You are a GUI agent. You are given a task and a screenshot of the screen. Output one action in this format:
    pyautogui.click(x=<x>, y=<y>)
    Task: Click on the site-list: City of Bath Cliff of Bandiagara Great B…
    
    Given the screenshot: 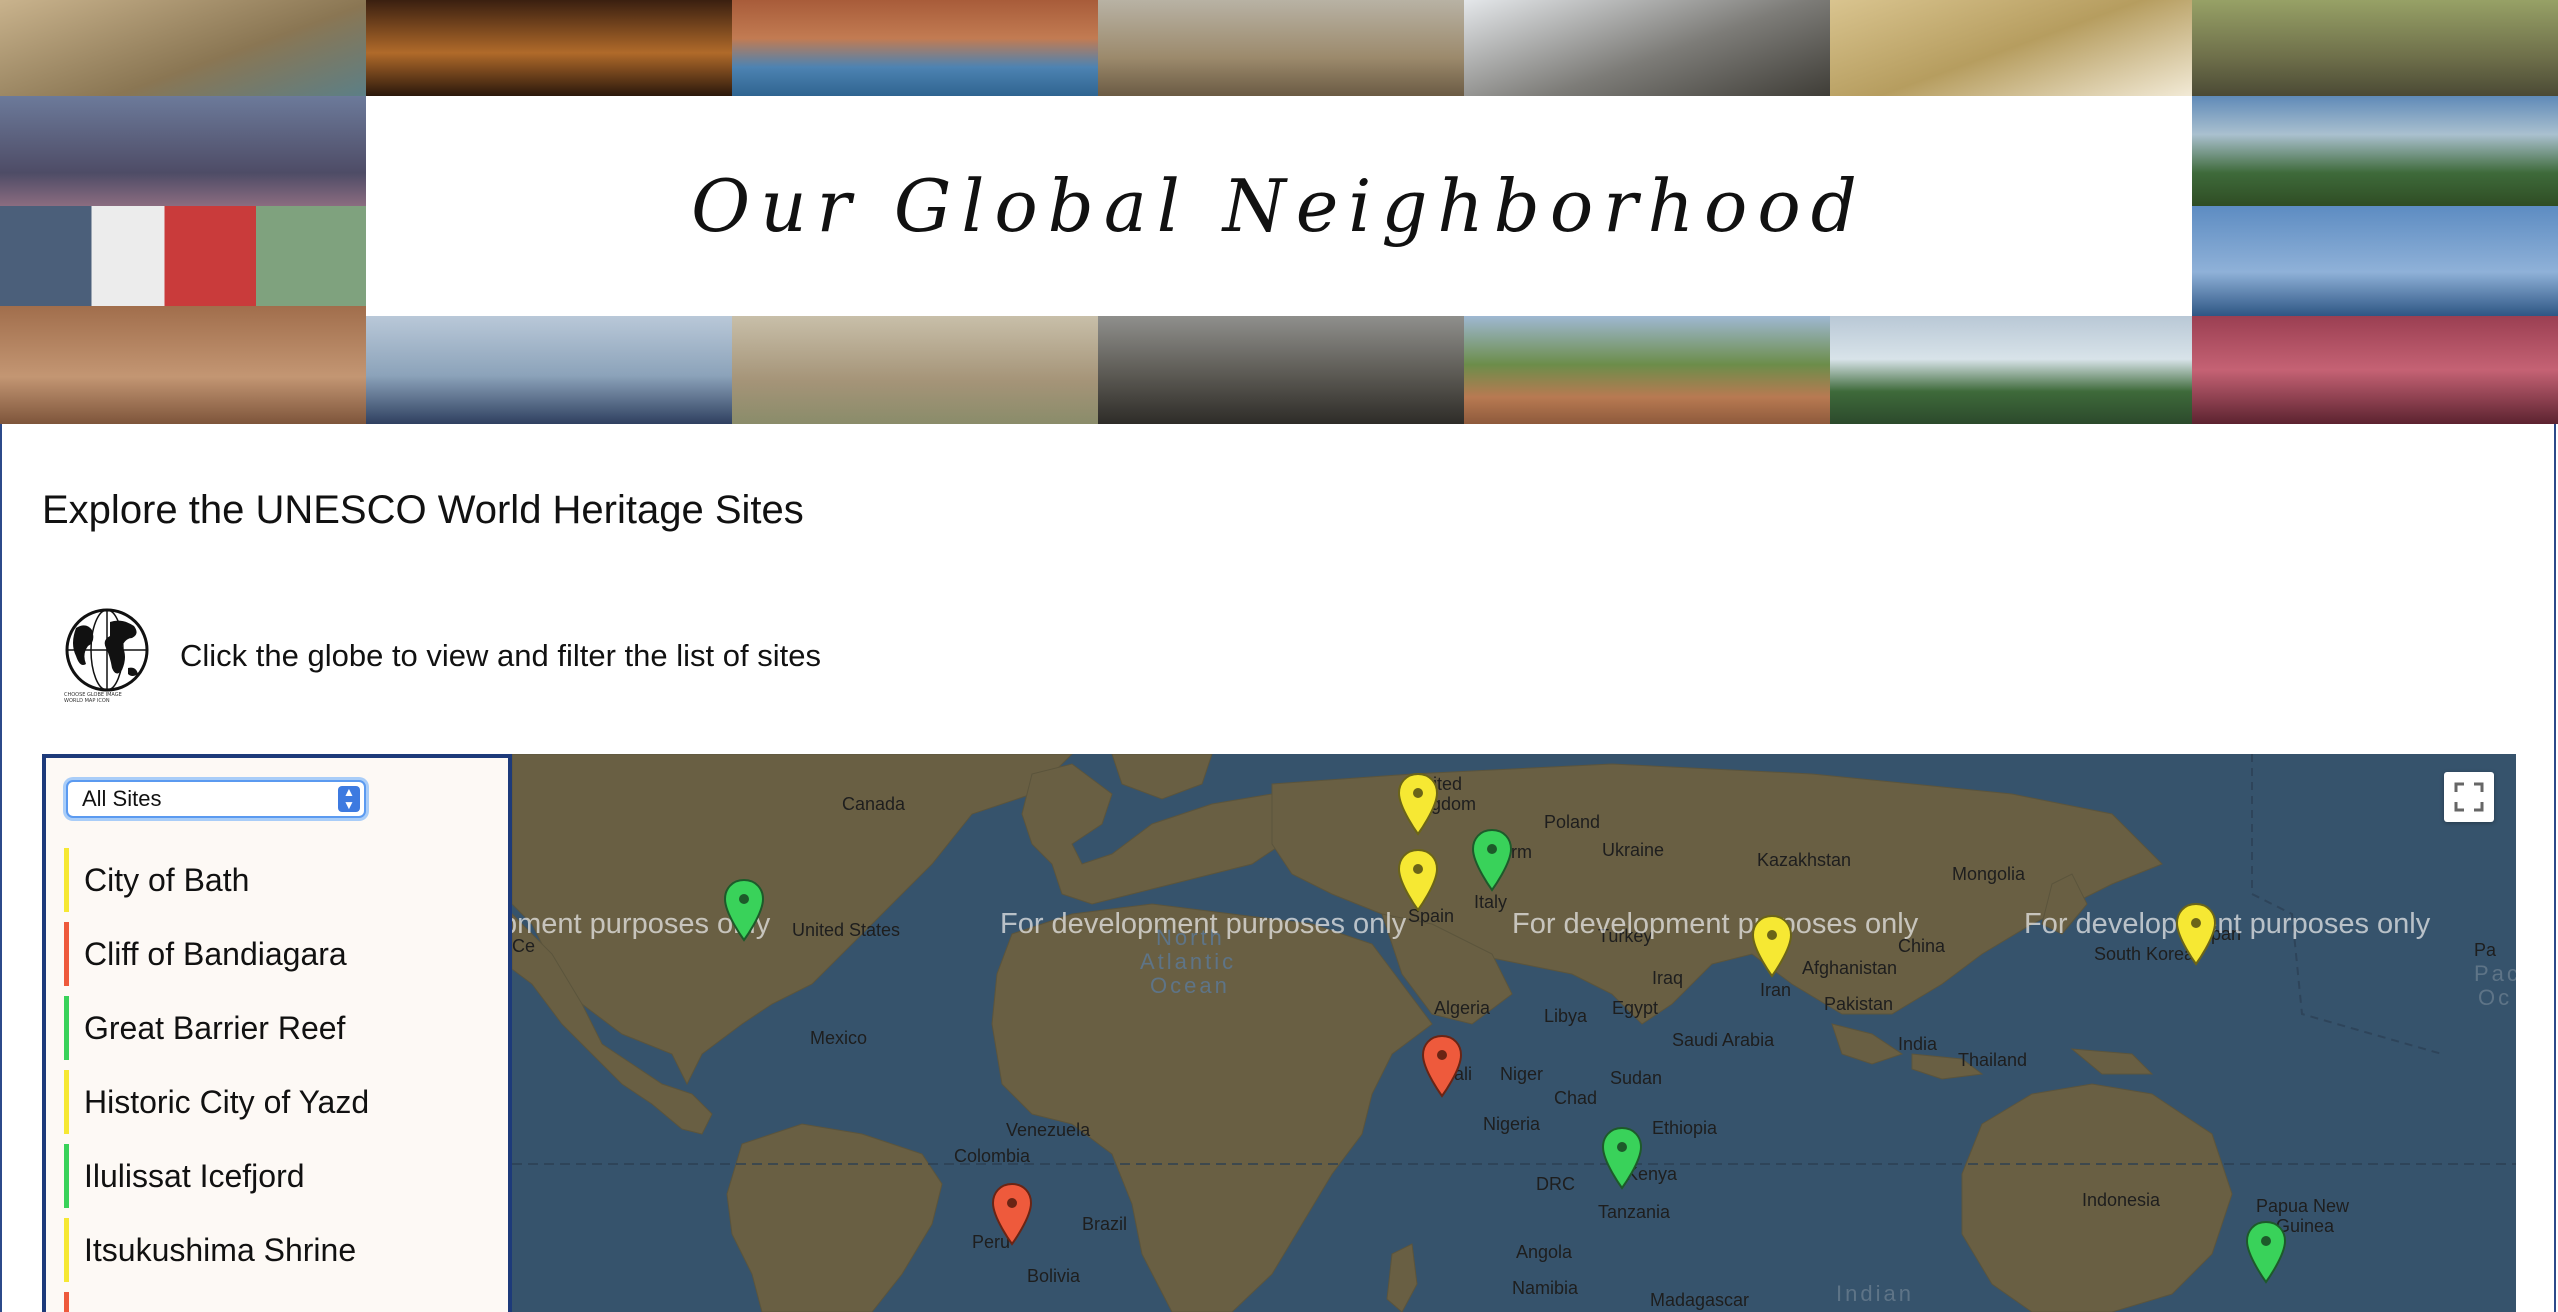 What is the action you would take?
    pyautogui.click(x=216, y=1080)
    